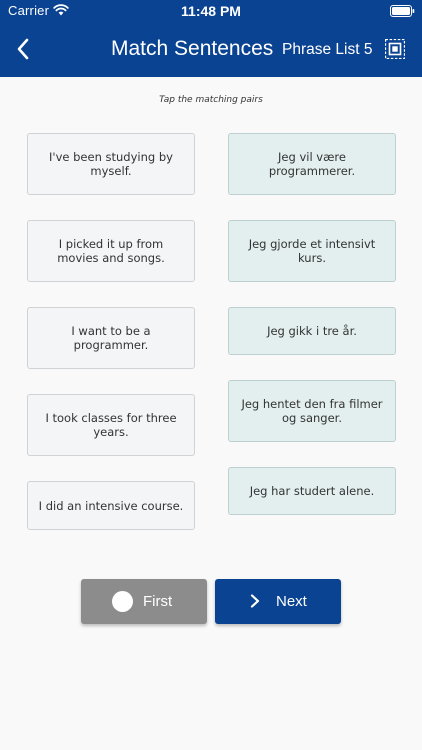 This screenshot has height=750, width=422. What do you see at coordinates (312, 164) in the screenshot?
I see `norwegian-card: Jeg vil være programmerer.` at bounding box center [312, 164].